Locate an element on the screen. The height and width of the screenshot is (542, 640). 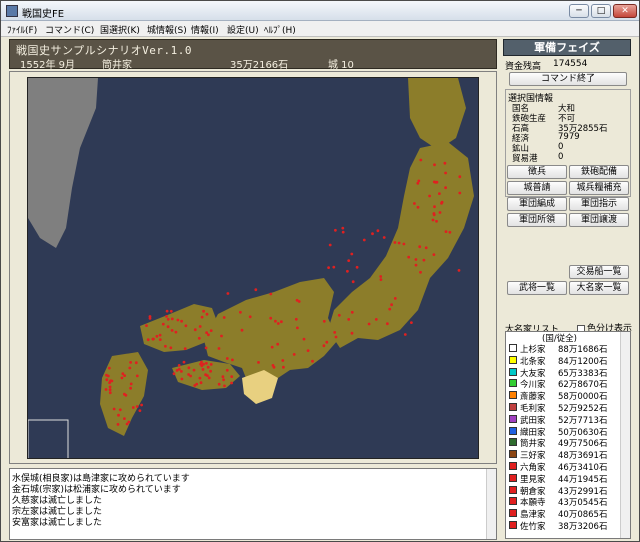
close-button: ✕ is located at coordinates (625, 11).